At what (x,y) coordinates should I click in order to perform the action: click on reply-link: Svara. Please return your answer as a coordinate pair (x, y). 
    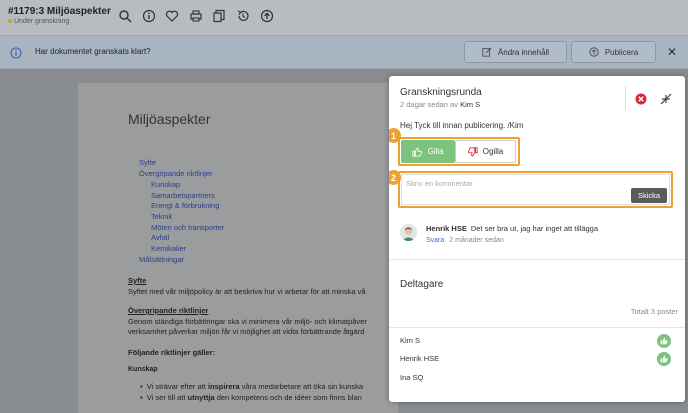
    Looking at the image, I should click on (435, 240).